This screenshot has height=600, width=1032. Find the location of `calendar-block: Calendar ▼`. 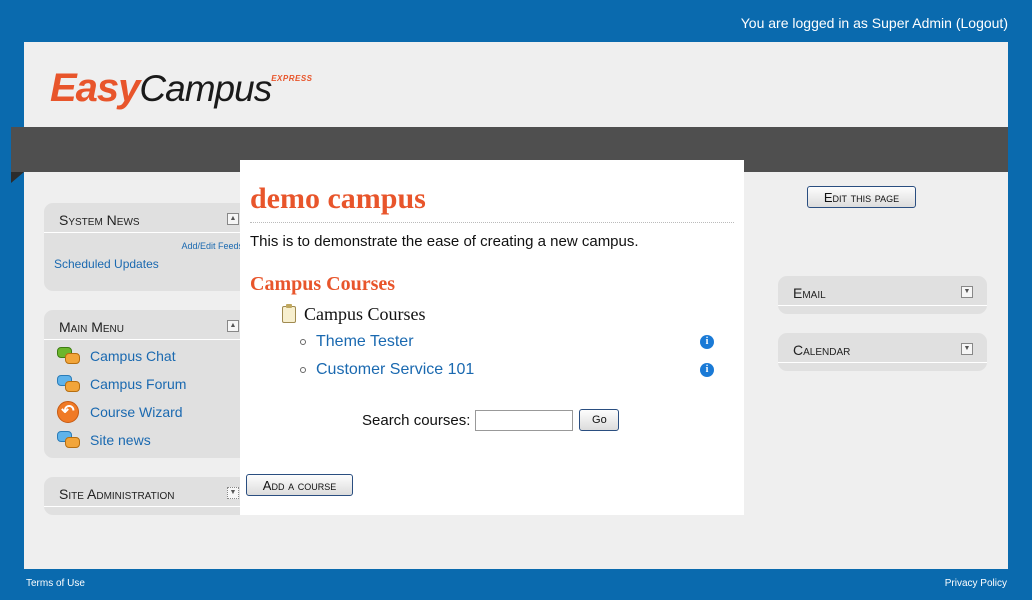

calendar-block: Calendar ▼ is located at coordinates (882, 352).